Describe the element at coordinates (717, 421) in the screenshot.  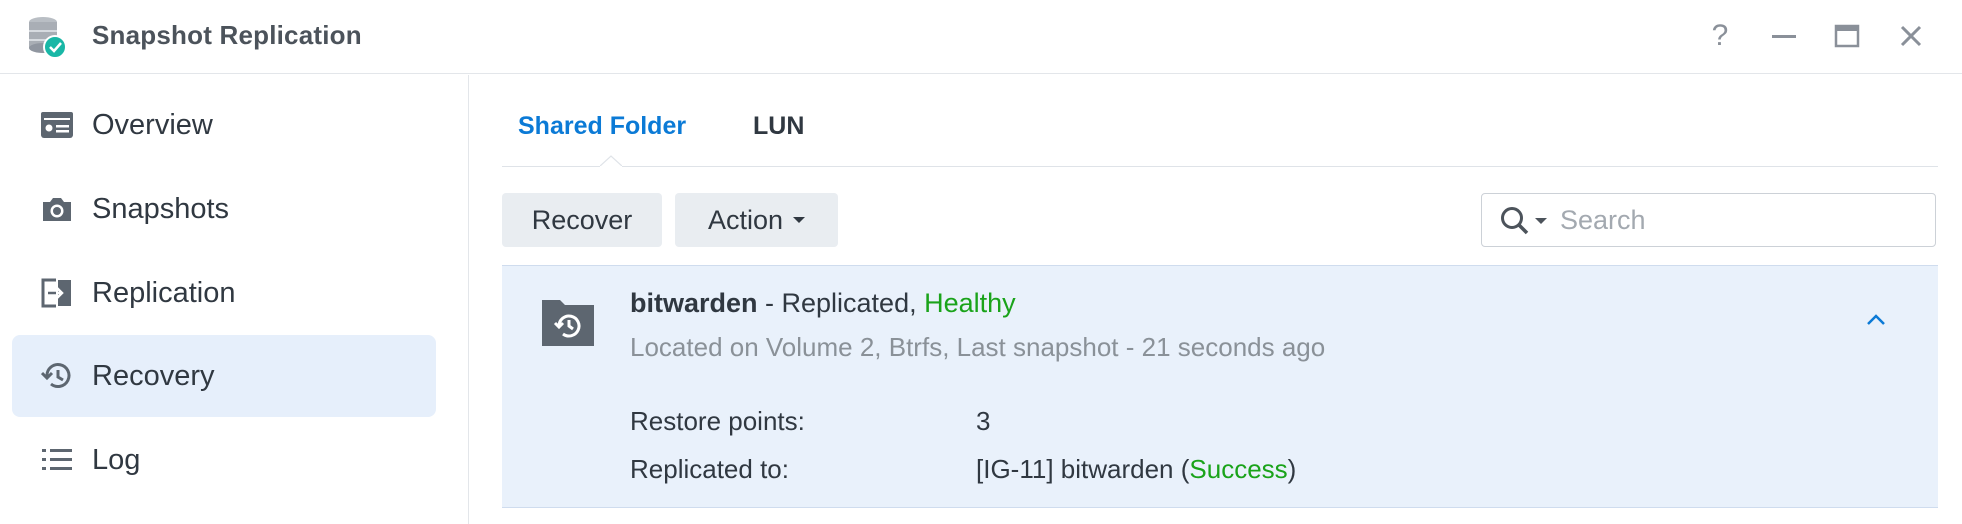
I see `restore-points-label: Restore points:` at that location.